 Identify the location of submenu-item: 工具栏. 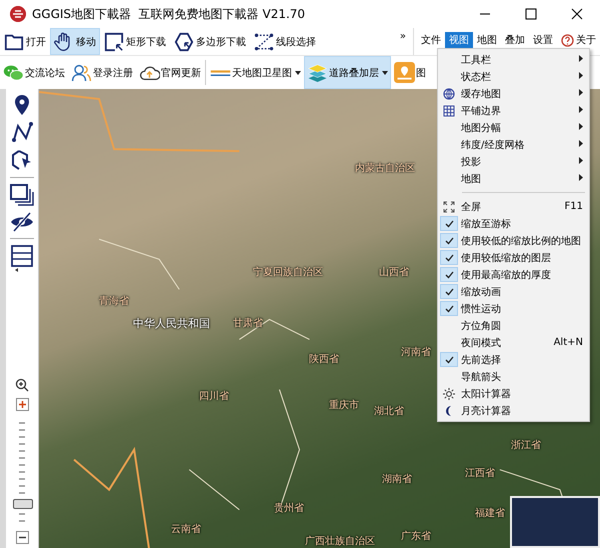
(513, 59).